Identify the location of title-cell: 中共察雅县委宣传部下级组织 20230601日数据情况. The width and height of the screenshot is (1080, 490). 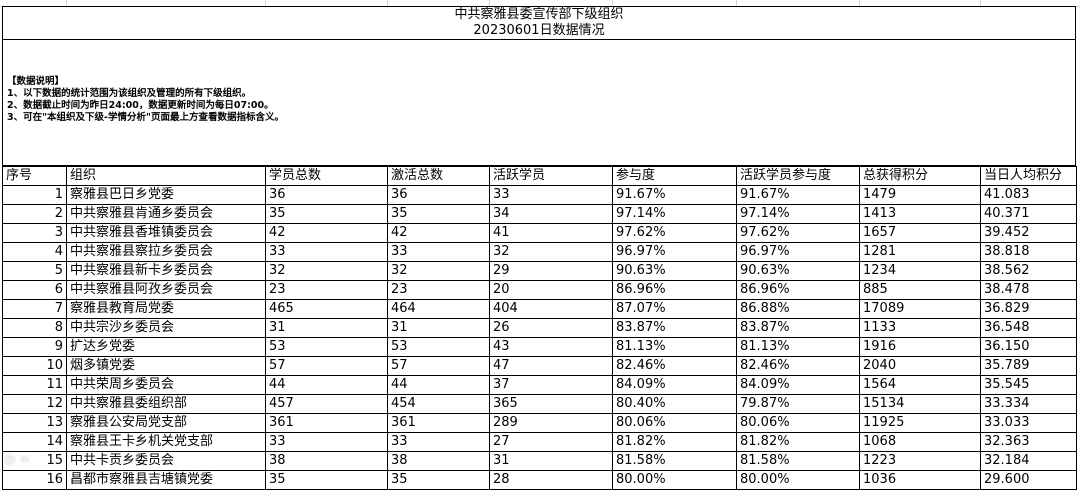
(539, 23).